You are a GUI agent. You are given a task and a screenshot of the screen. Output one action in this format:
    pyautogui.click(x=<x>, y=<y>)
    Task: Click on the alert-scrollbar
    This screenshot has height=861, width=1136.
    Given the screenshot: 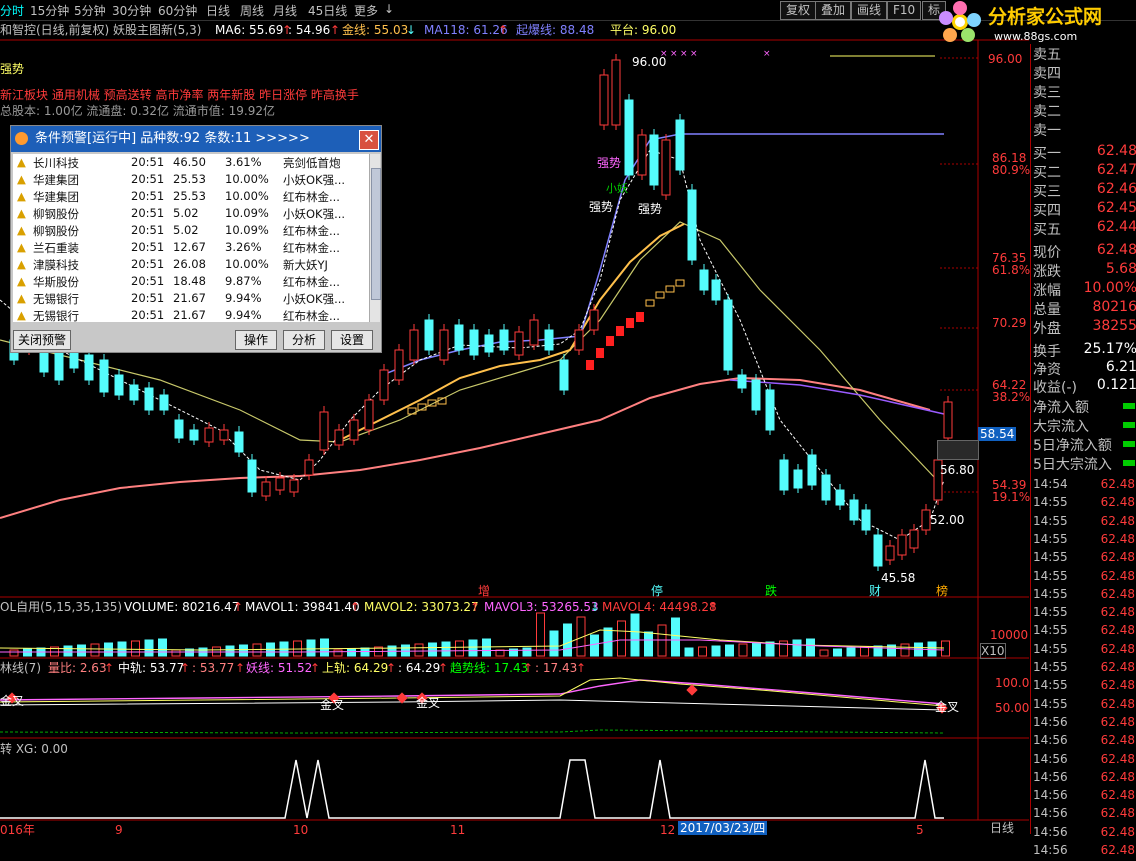 What is the action you would take?
    pyautogui.click(x=375, y=238)
    